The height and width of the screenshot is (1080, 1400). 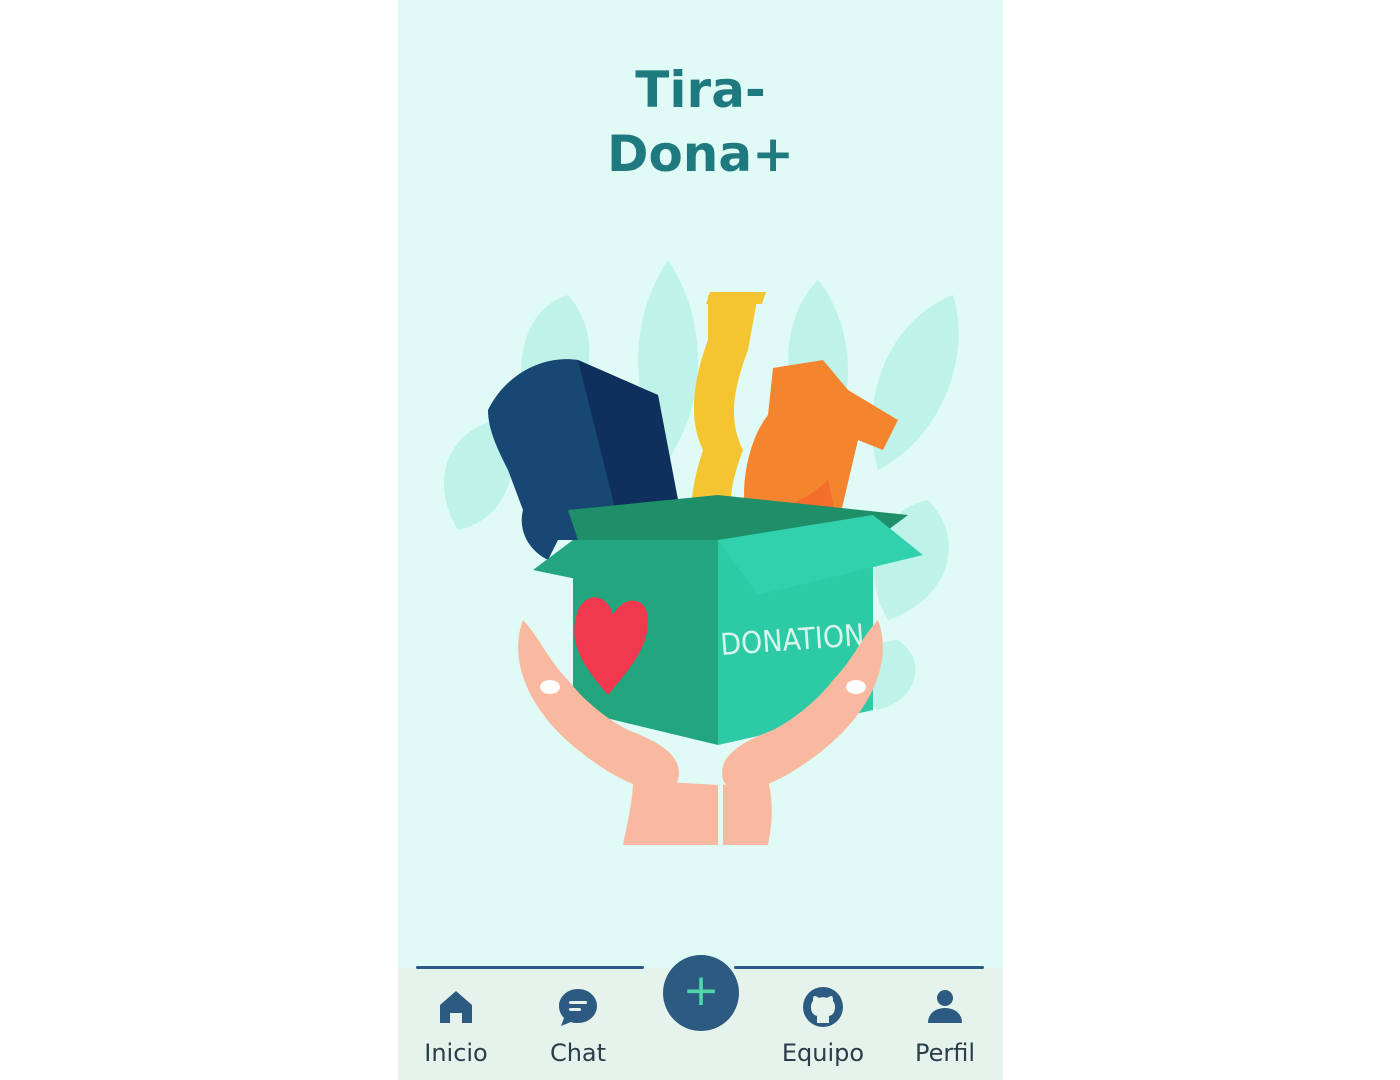 I want to click on nav-label-chat: Chat, so click(x=578, y=1053).